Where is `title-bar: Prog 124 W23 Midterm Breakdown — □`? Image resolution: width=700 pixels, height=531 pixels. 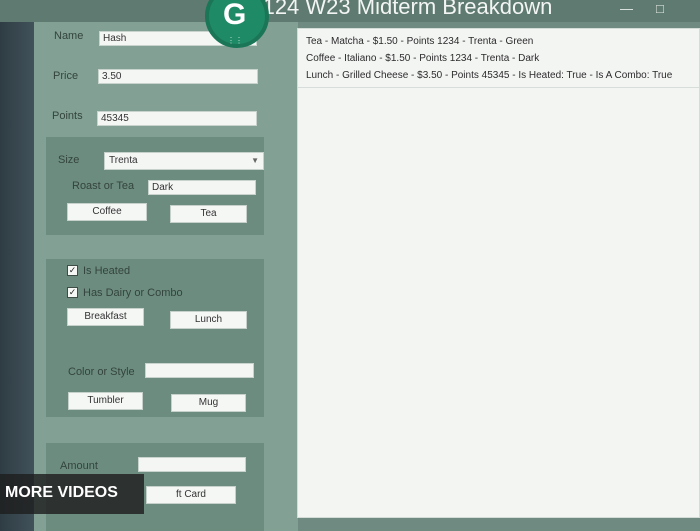 title-bar: Prog 124 W23 Midterm Breakdown — □ is located at coordinates (350, 11).